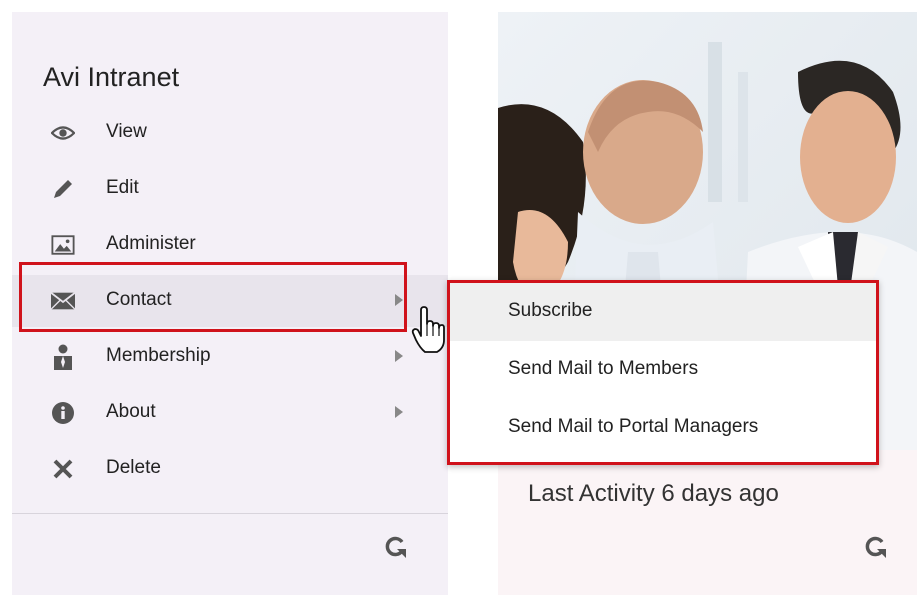 The height and width of the screenshot is (595, 917). What do you see at coordinates (63, 245) in the screenshot?
I see `image-icon` at bounding box center [63, 245].